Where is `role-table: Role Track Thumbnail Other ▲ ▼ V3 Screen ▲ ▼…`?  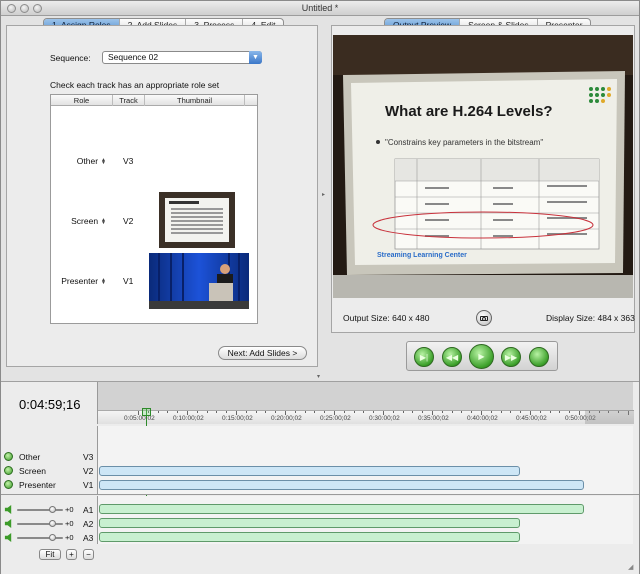
role-table: Role Track Thumbnail Other ▲ ▼ V3 Screen ▲ ▼… is located at coordinates (154, 209).